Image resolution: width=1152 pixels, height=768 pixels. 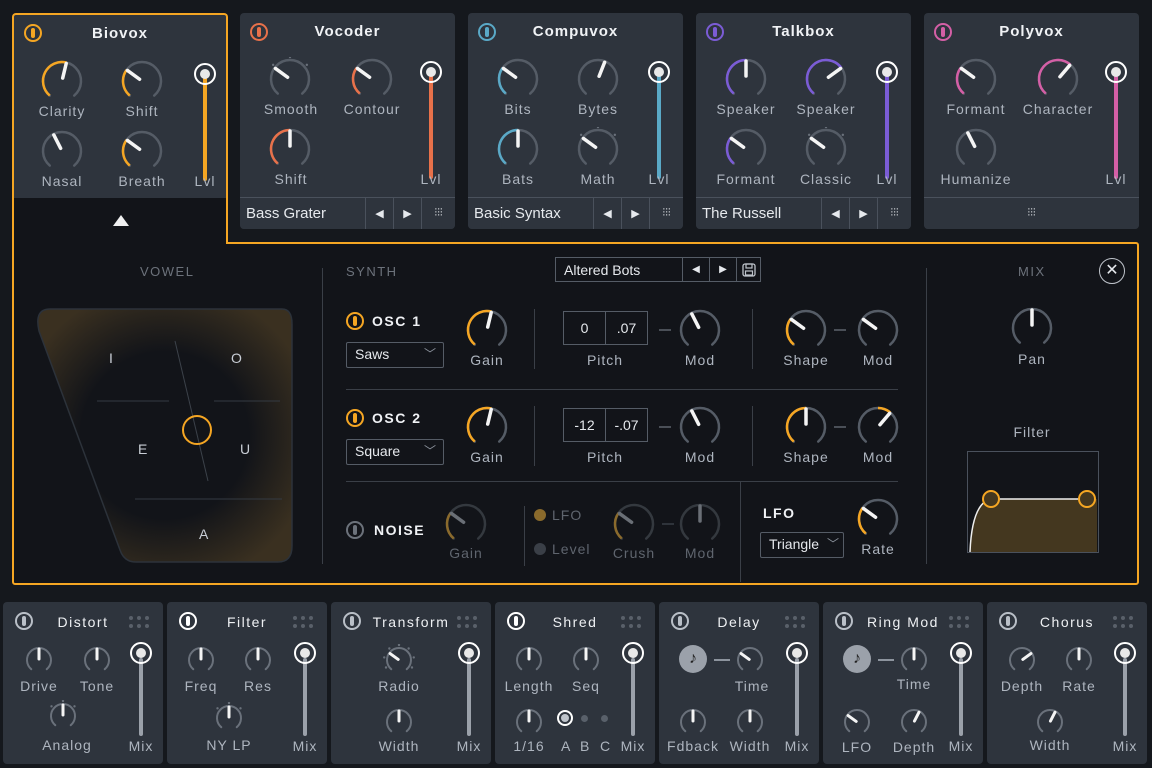 I want to click on knob-drive, so click(x=39, y=660).